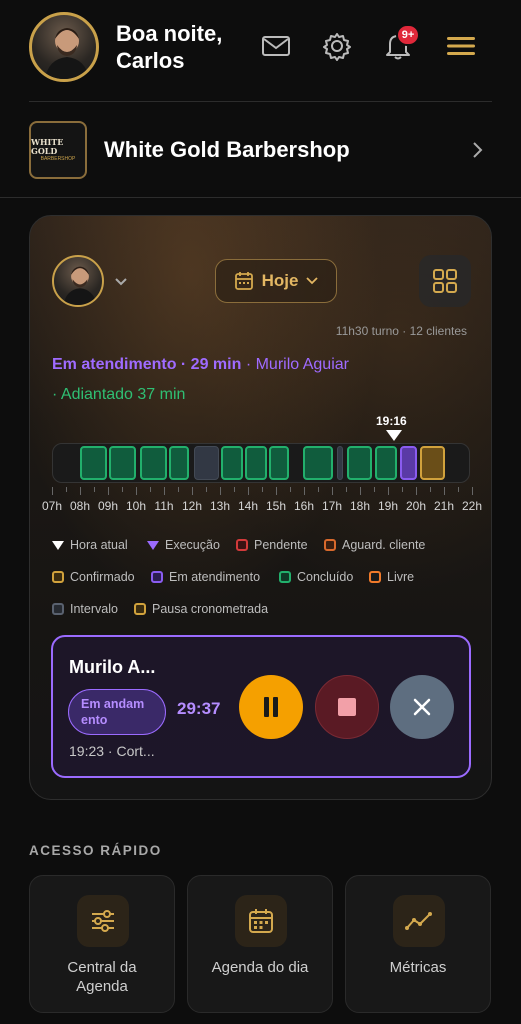  Describe the element at coordinates (408, 463) in the screenshot. I see `timeline-slot-em-atendimento` at that location.